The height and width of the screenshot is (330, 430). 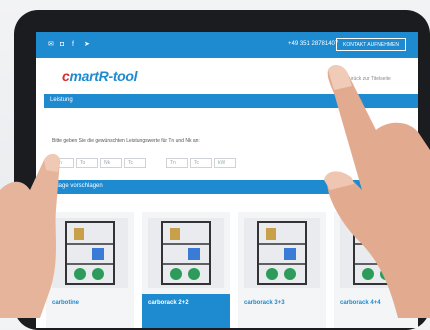 I want to click on product-name: carborack 2+2, so click(x=168, y=303).